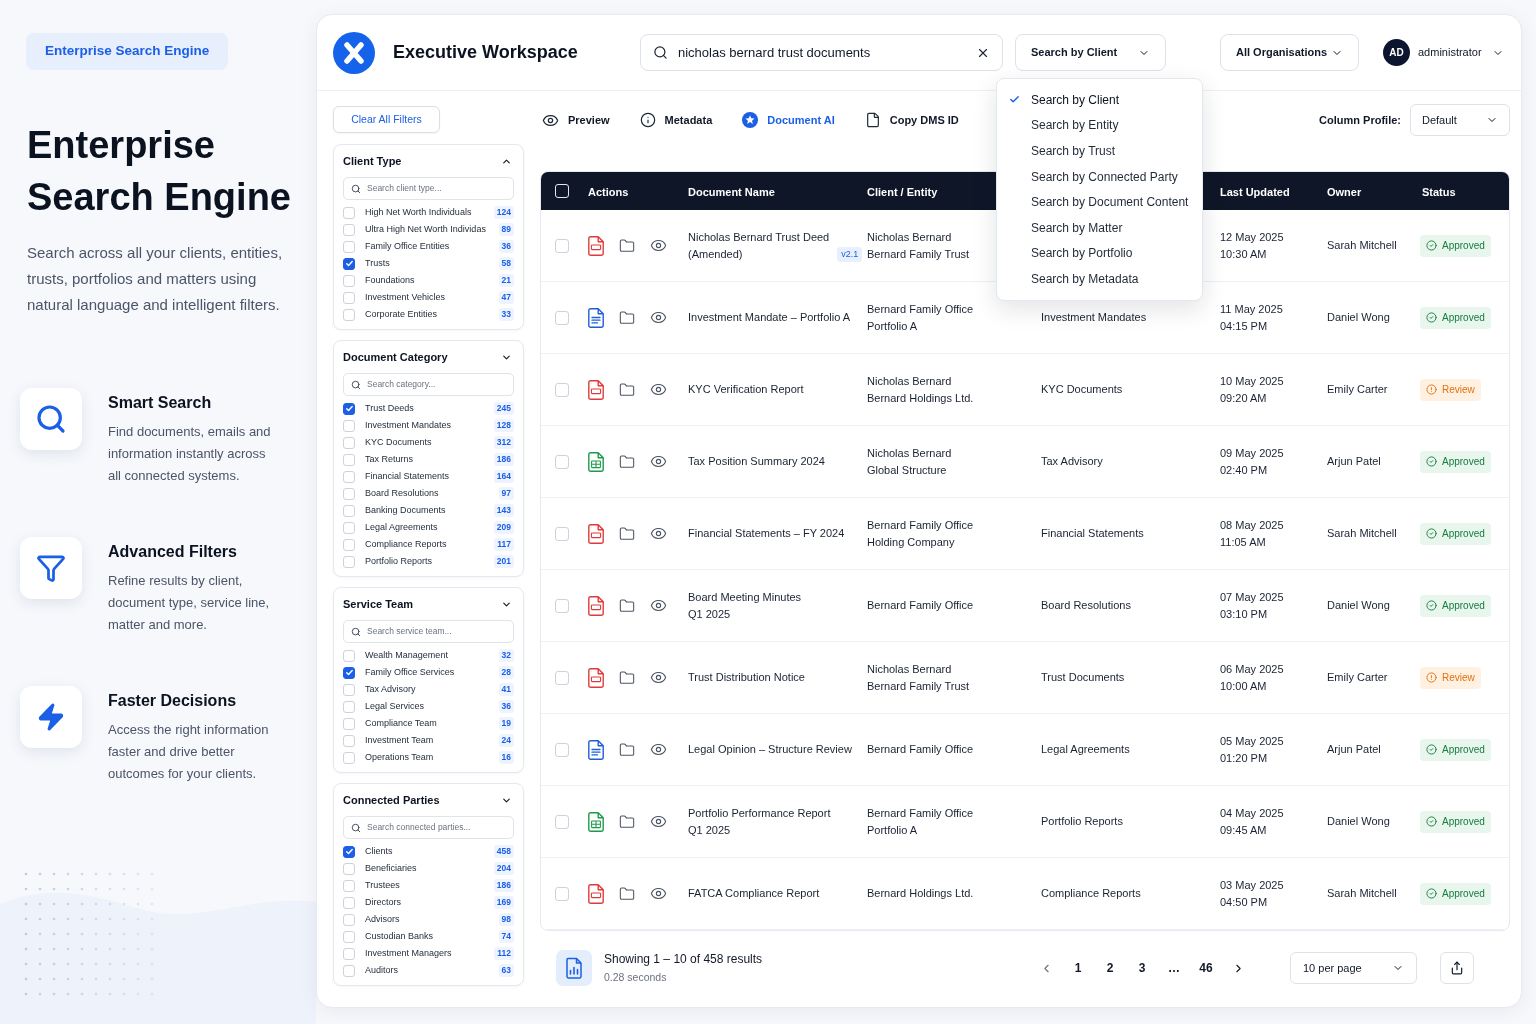 This screenshot has width=1536, height=1024. I want to click on filter-option-label: Directors, so click(383, 902).